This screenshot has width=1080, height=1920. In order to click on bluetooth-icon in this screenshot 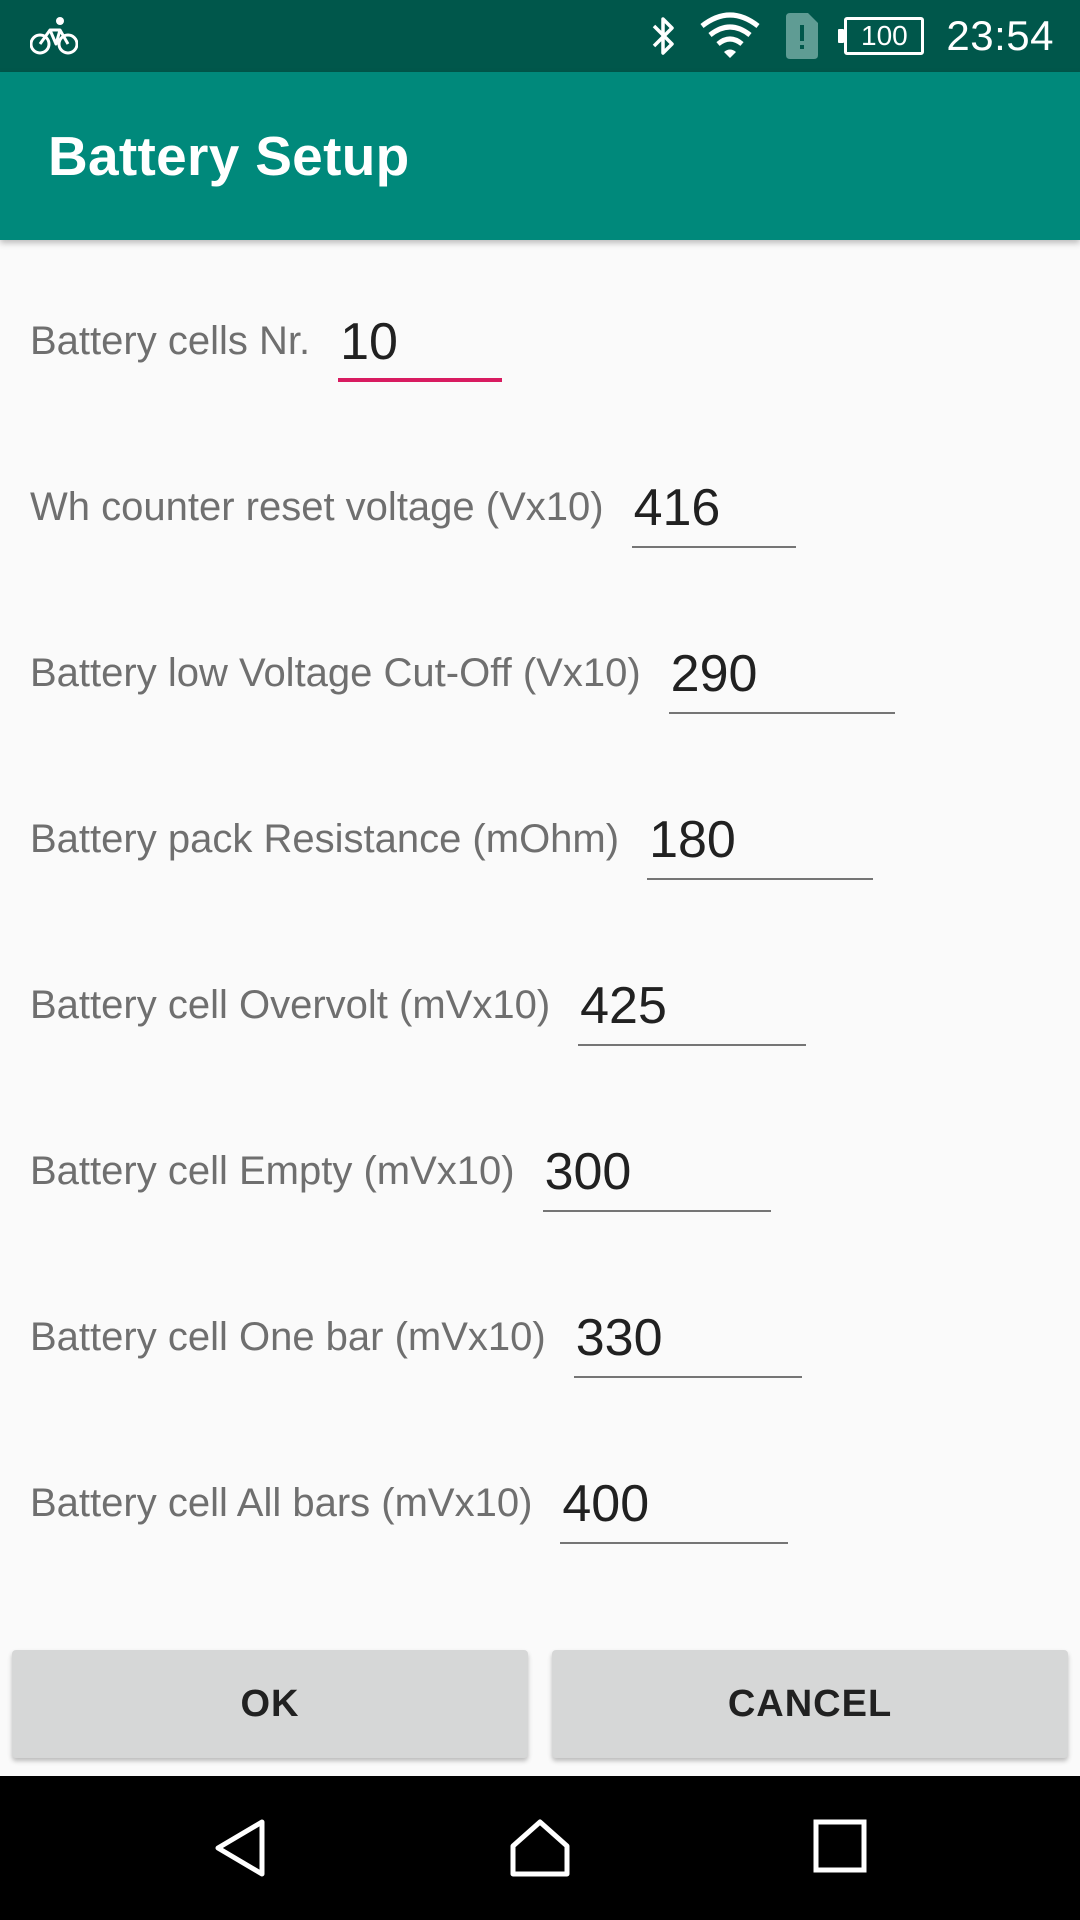, I will do `click(664, 36)`.